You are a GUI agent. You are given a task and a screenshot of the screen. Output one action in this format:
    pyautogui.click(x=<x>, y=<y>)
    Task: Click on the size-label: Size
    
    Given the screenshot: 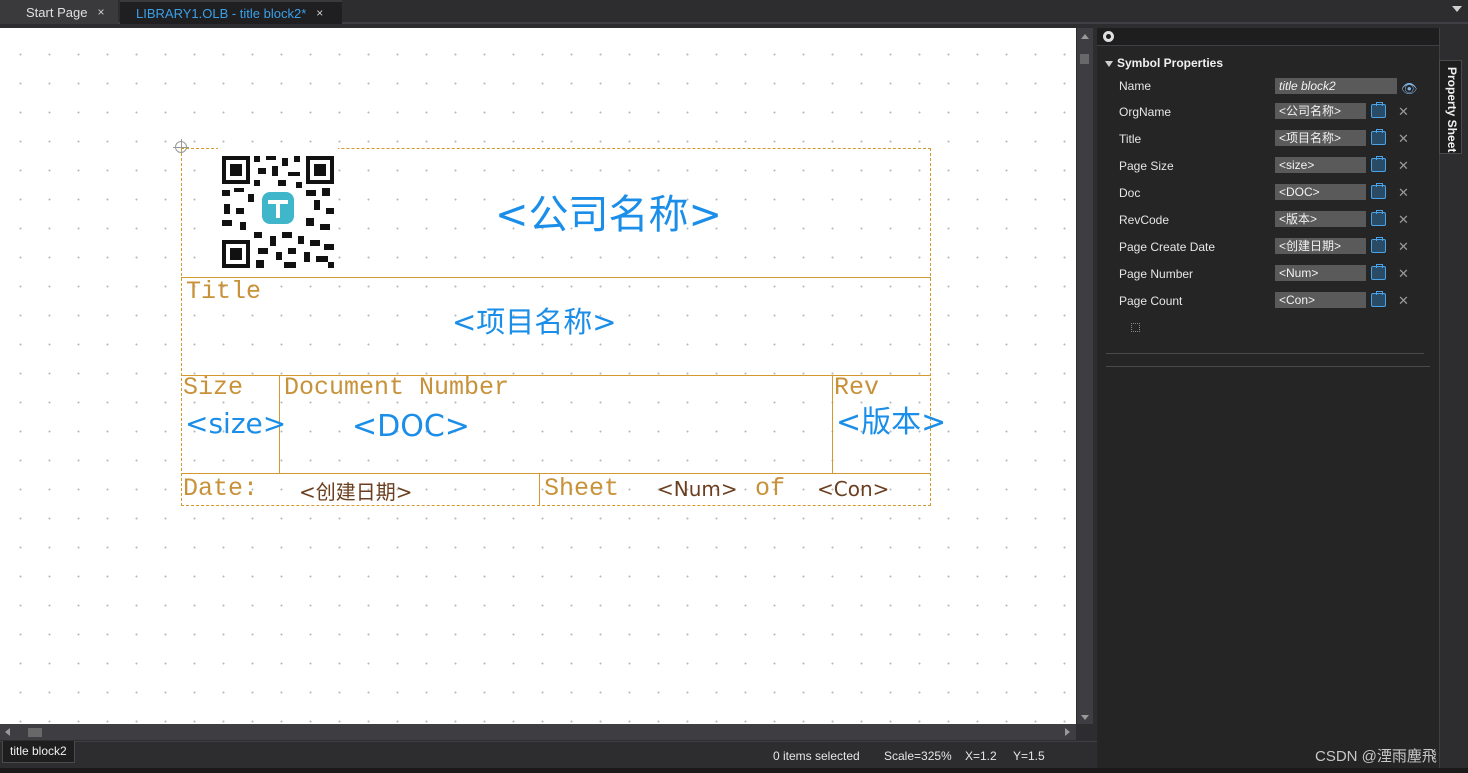 What is the action you would take?
    pyautogui.click(x=213, y=387)
    